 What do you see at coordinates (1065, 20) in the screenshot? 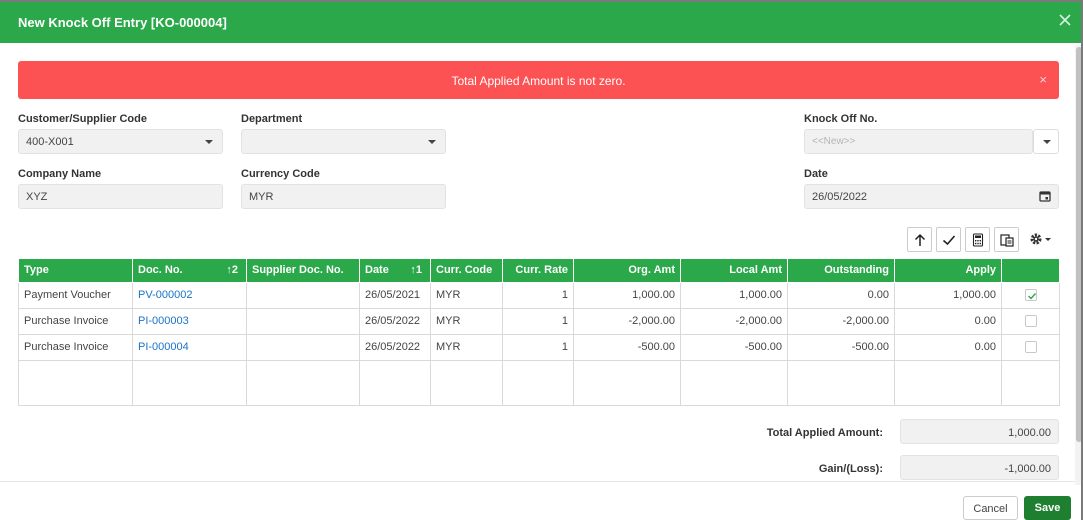
I see `close-icon` at bounding box center [1065, 20].